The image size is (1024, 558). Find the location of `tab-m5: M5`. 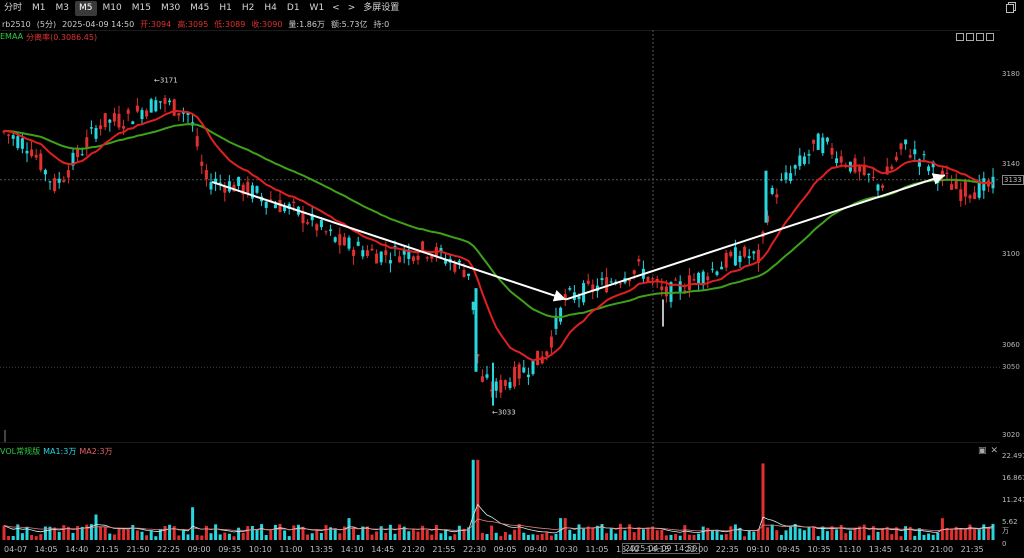

tab-m5: M5 is located at coordinates (86, 8).